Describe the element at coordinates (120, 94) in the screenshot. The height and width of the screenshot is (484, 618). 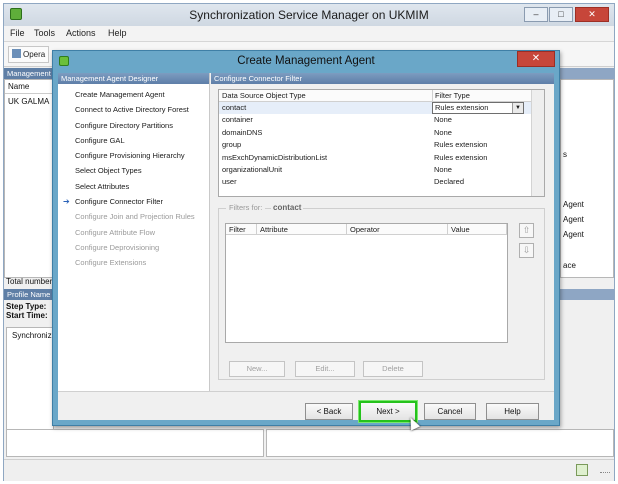
I see `step-label: Create Management Agent` at that location.